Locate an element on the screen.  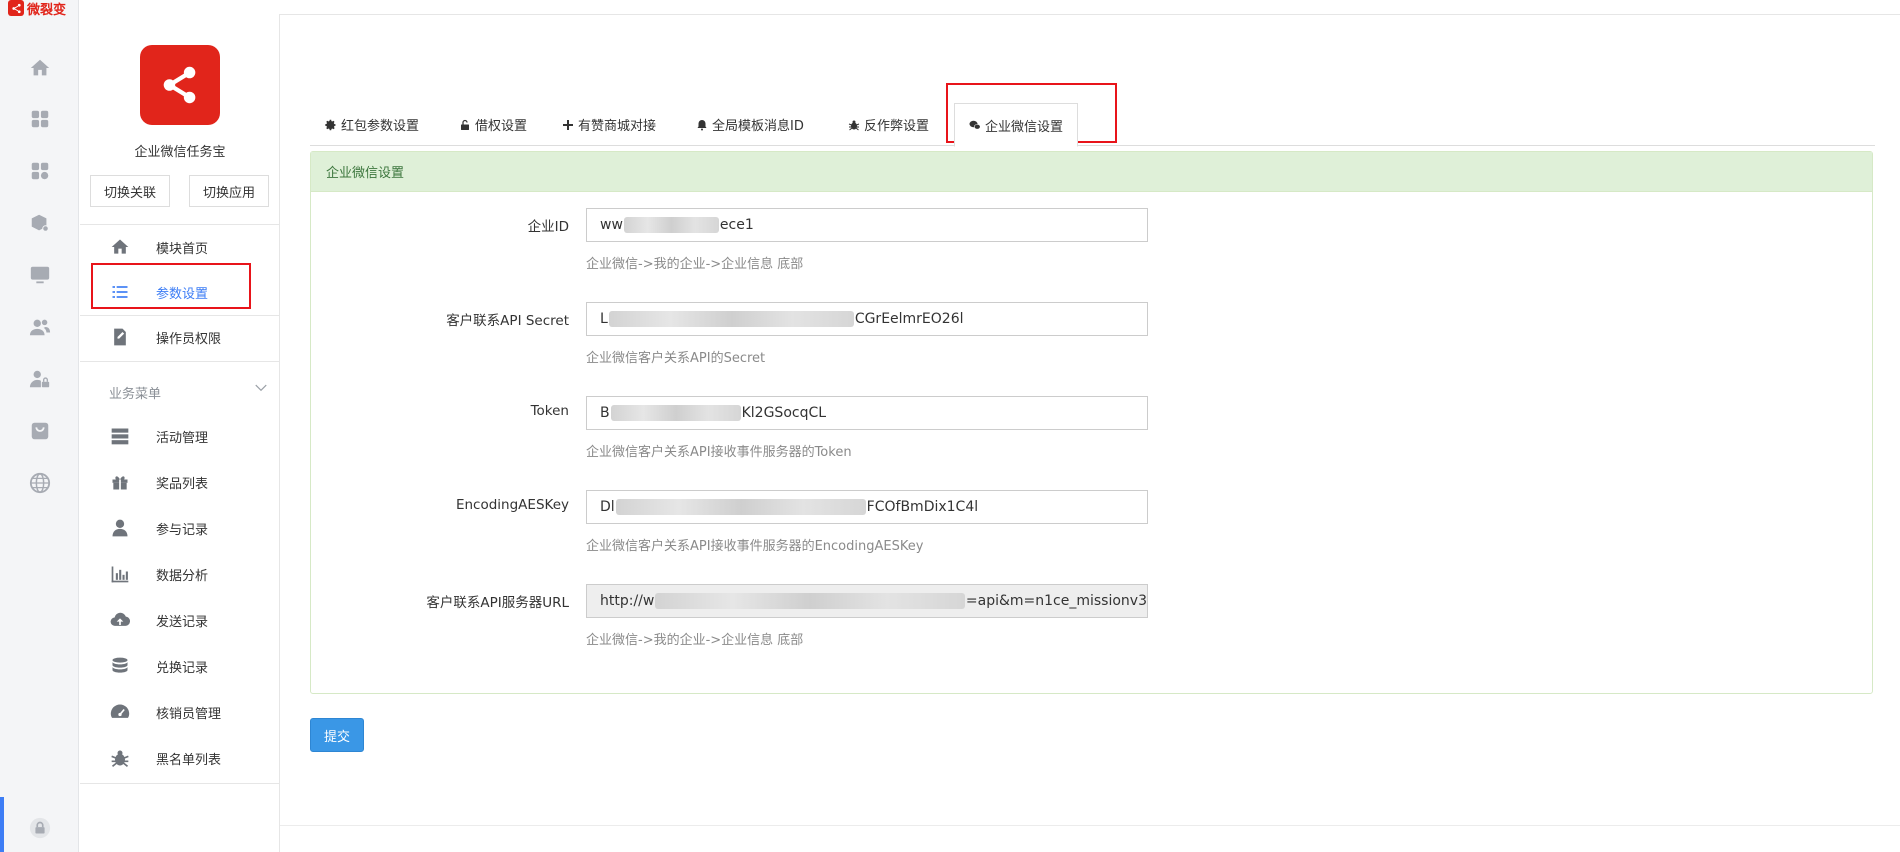
sidebar-item-data-analysis: 数据分析 is located at coordinates (180, 574).